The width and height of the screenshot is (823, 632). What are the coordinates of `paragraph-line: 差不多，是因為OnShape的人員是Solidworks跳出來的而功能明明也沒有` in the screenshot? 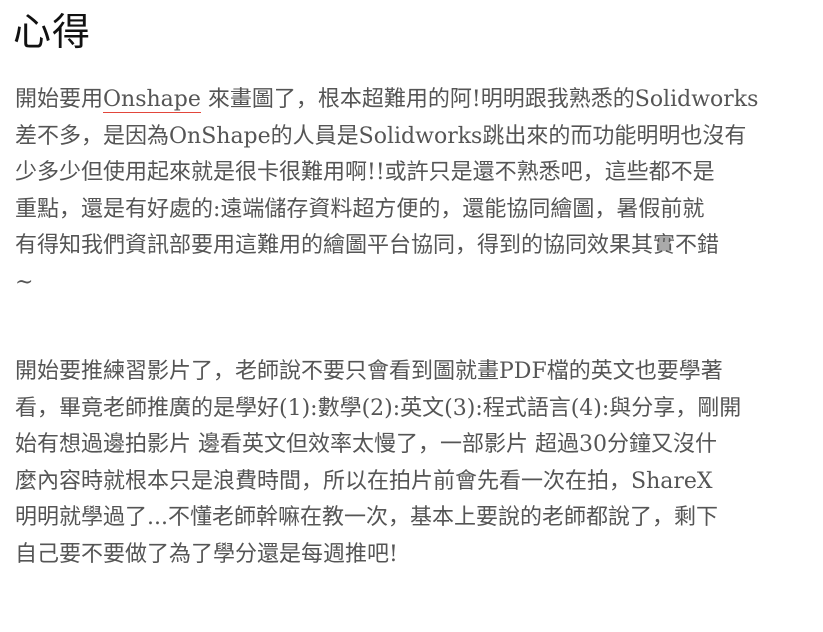 It's located at (381, 136).